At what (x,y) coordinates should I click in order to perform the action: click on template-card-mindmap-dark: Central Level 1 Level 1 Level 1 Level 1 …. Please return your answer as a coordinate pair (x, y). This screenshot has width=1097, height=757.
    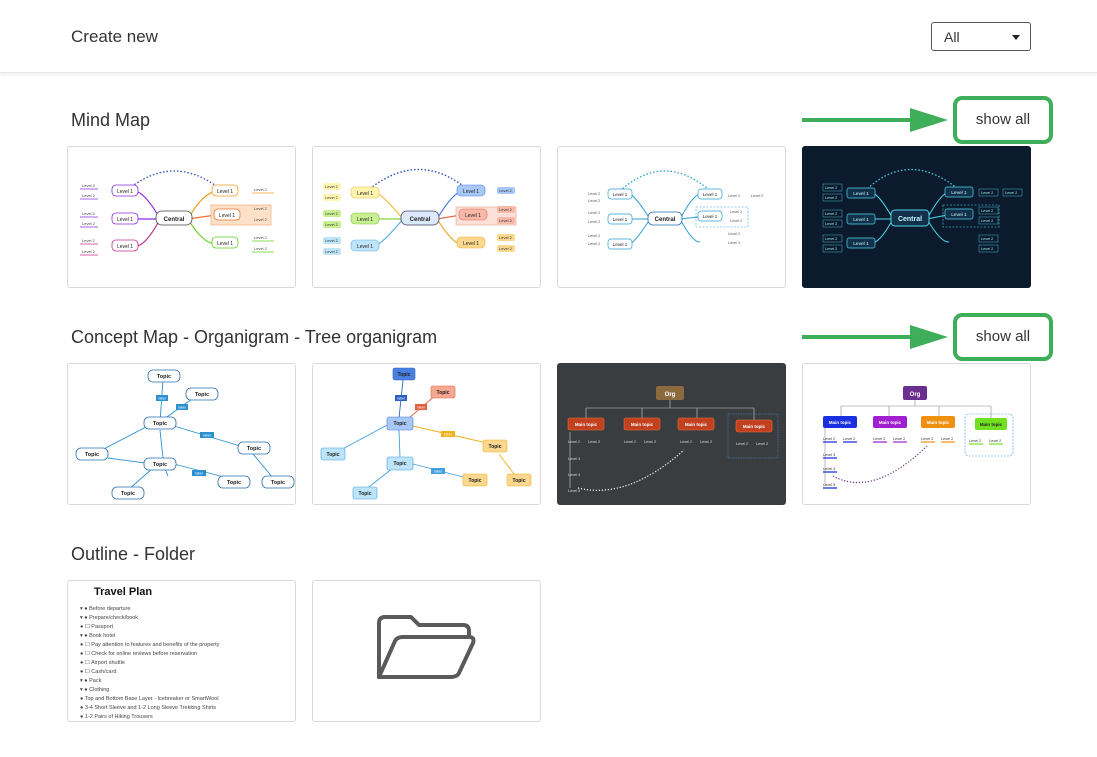
    Looking at the image, I should click on (916, 217).